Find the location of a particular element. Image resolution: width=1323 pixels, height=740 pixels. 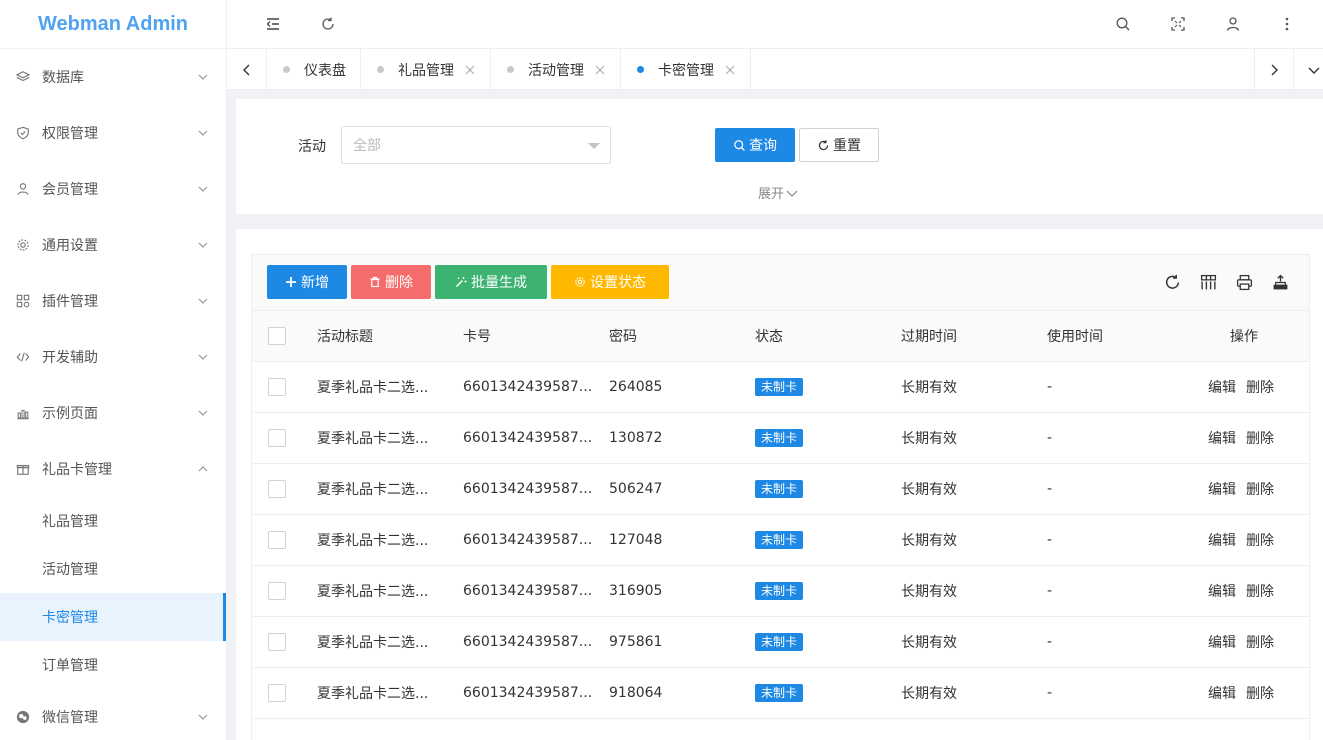

print-button is located at coordinates (1244, 282).